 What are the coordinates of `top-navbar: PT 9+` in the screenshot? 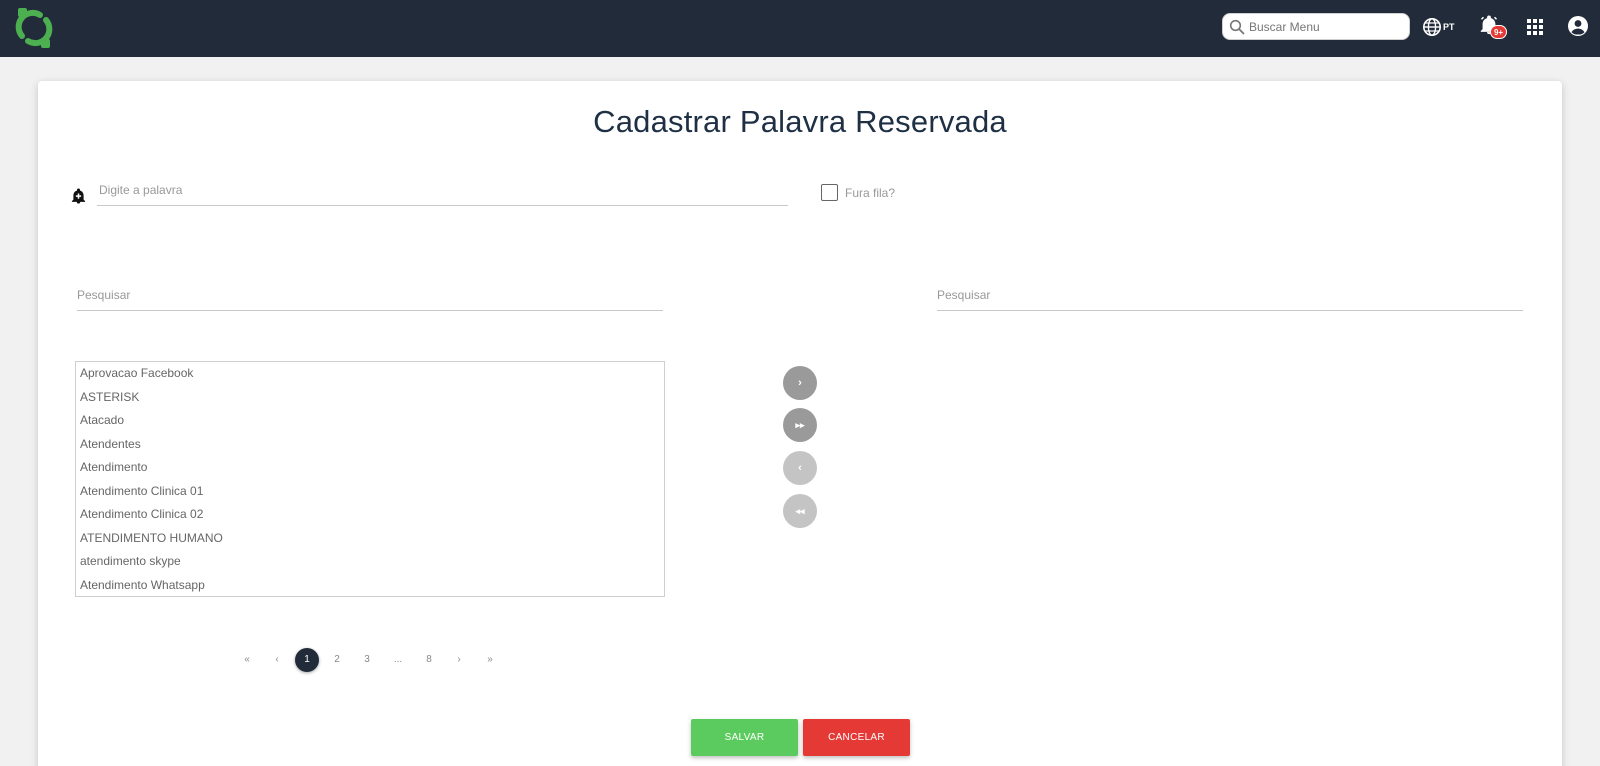 It's located at (800, 28).